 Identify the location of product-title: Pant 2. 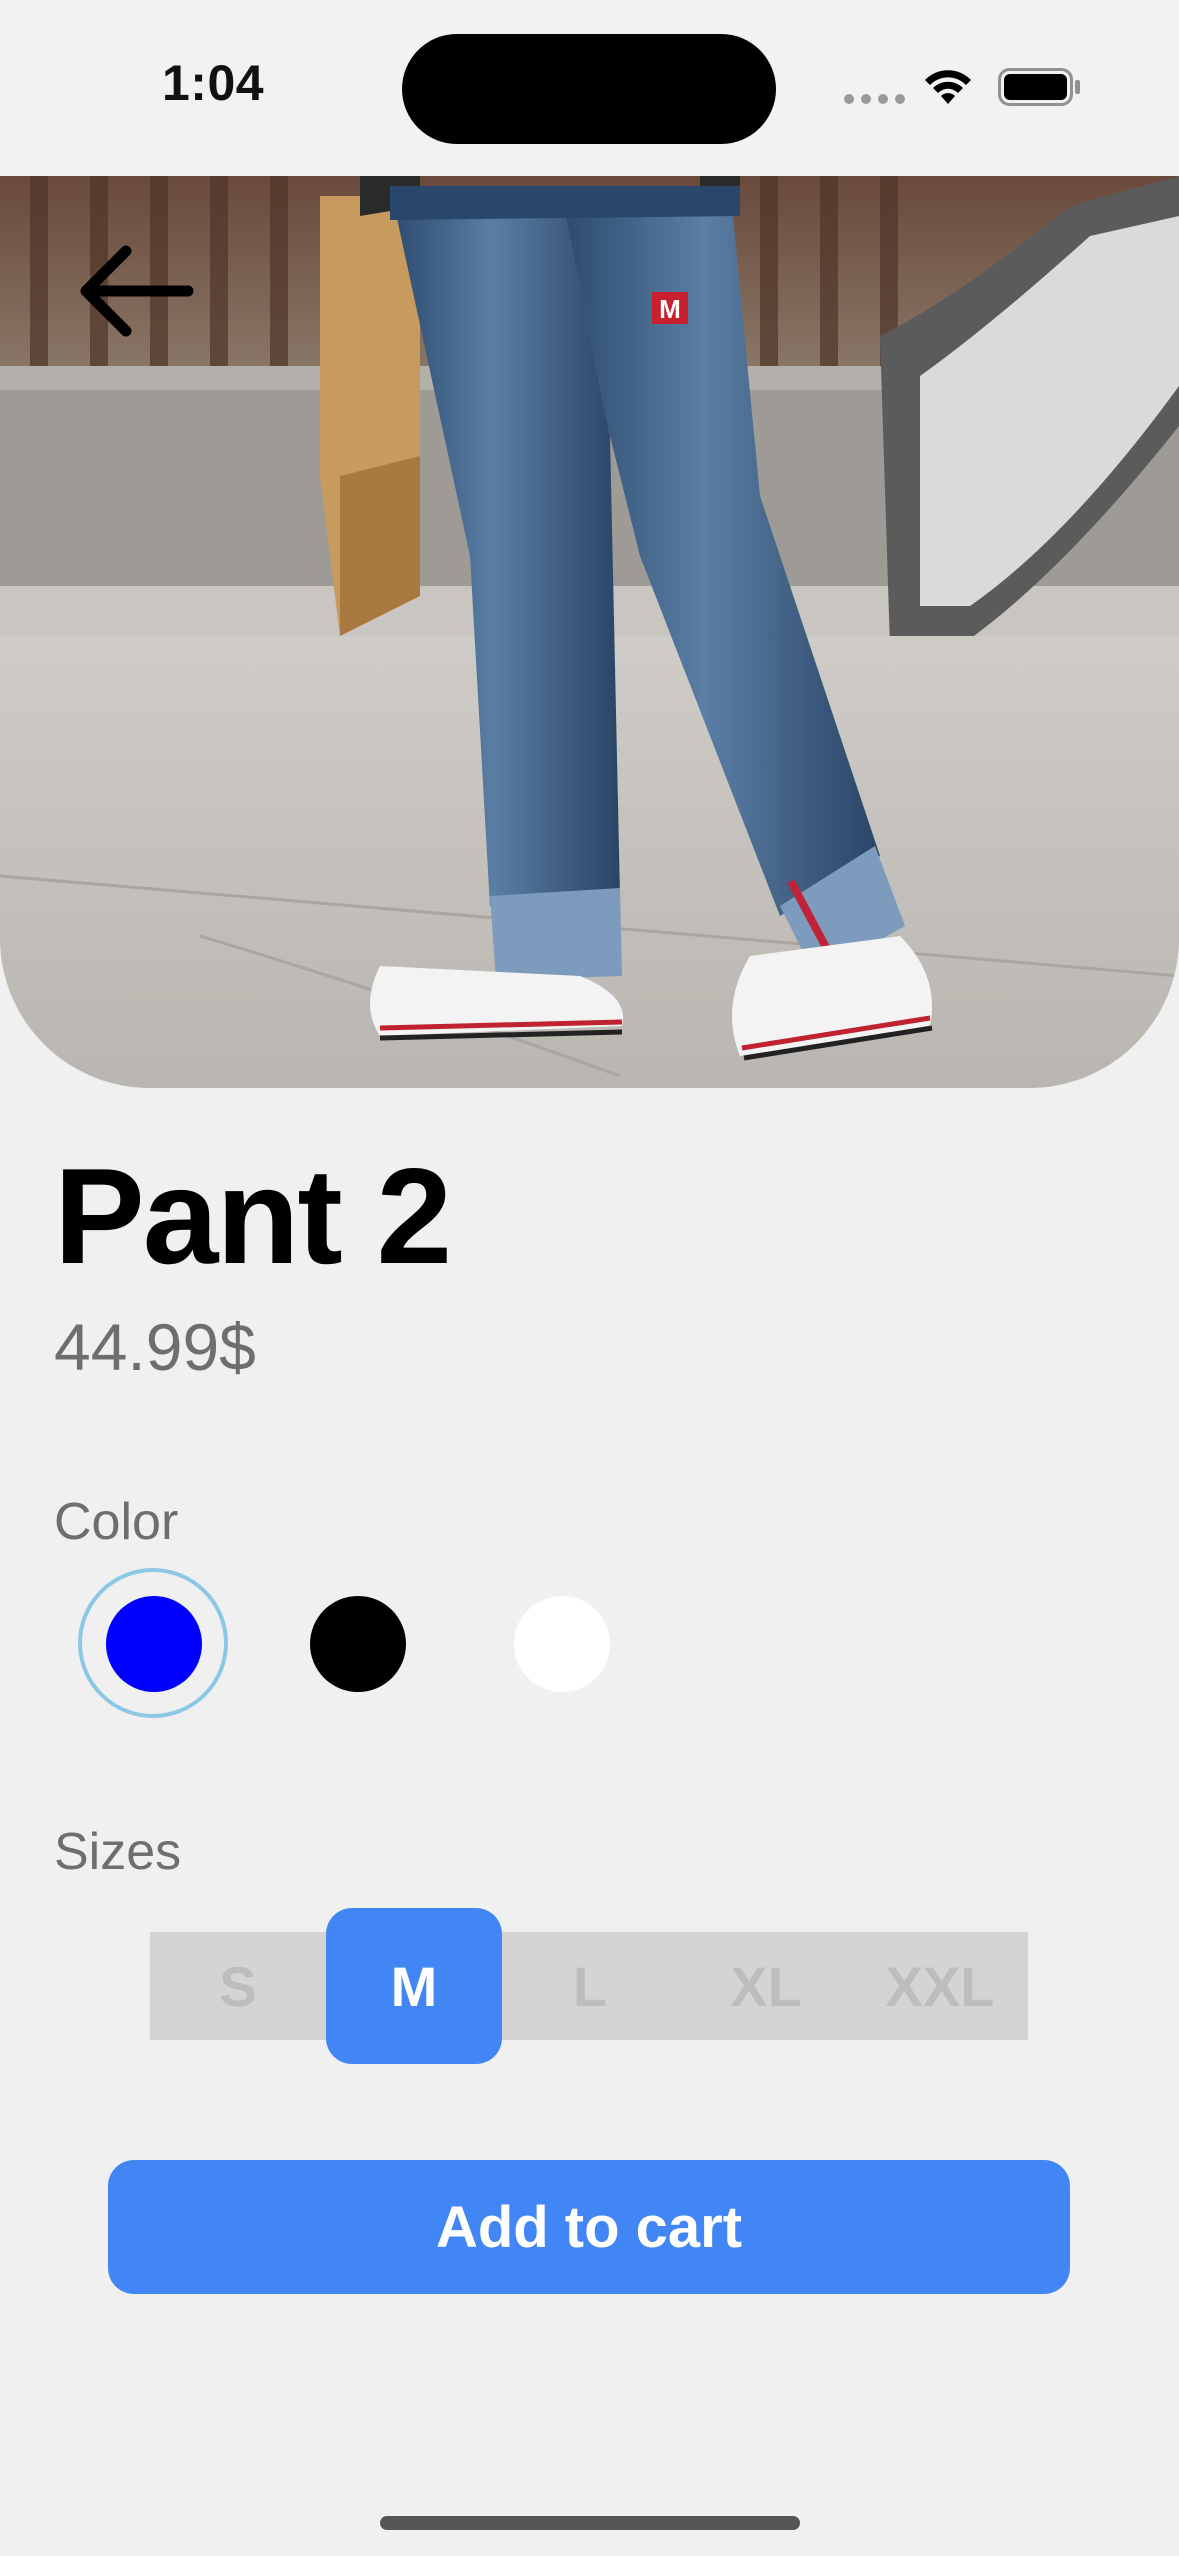
(253, 1216).